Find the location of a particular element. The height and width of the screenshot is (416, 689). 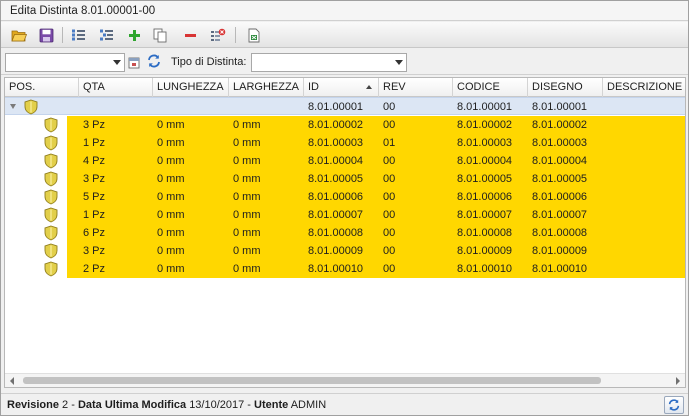

cell-id: 8.01.00008 is located at coordinates (336, 233).